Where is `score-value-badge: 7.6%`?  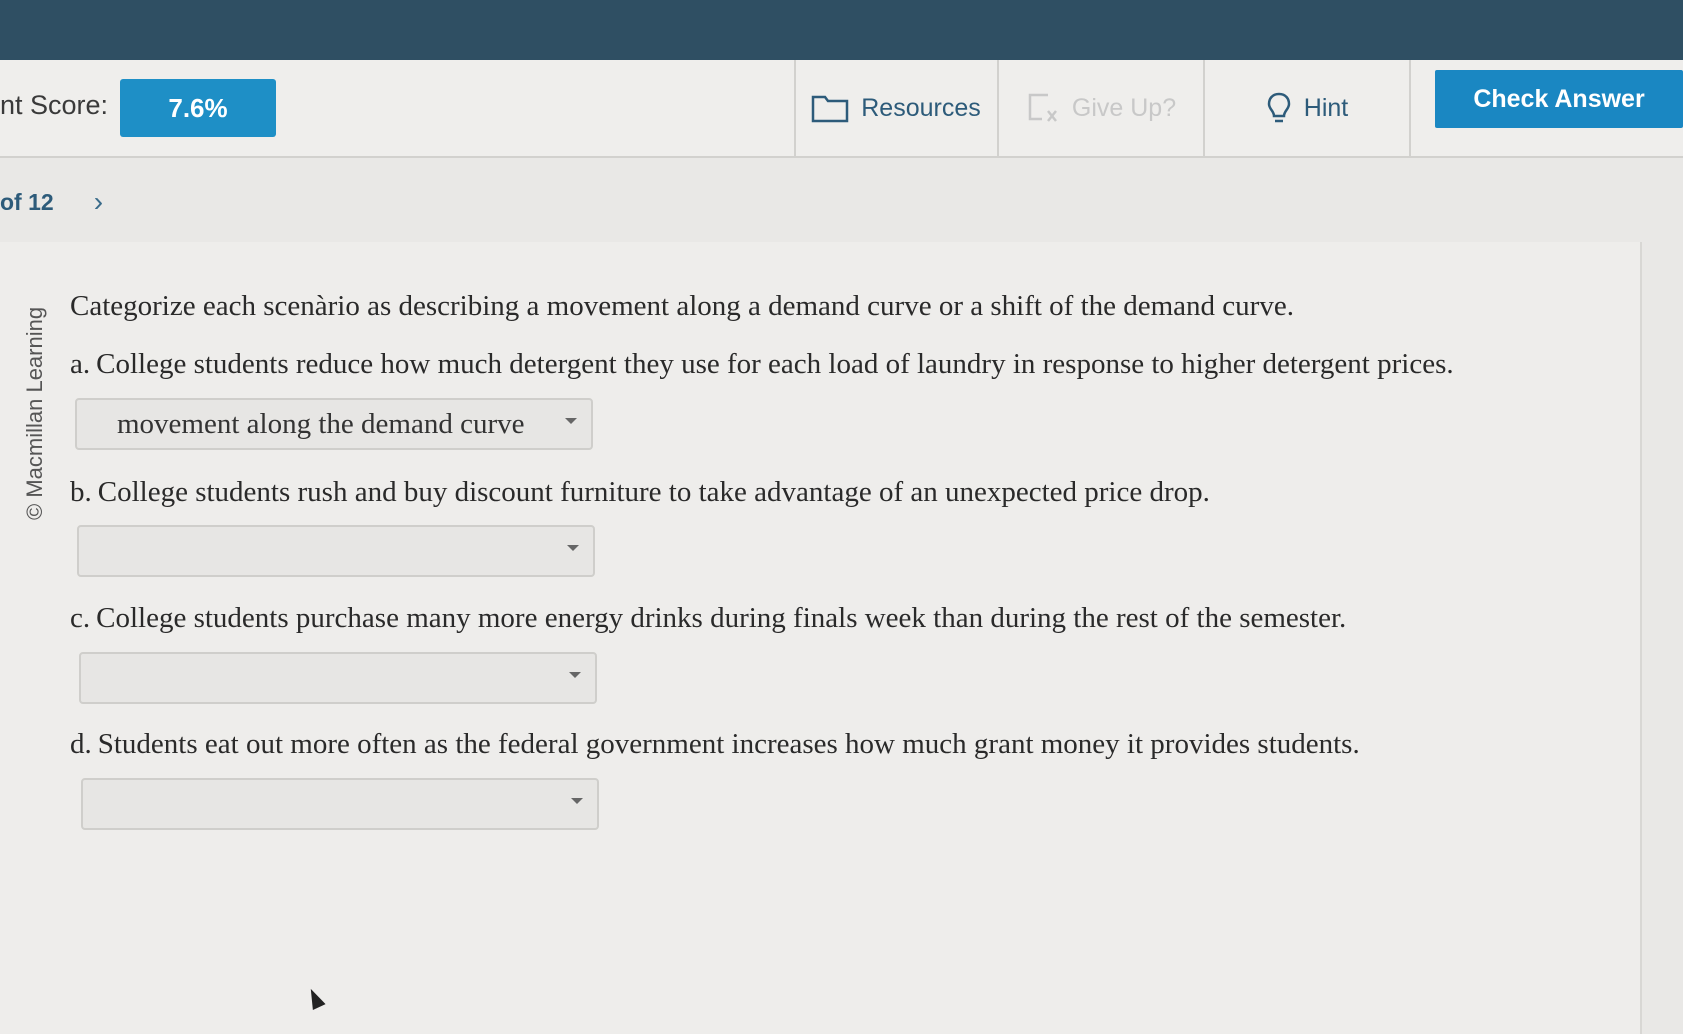
score-value-badge: 7.6% is located at coordinates (198, 108).